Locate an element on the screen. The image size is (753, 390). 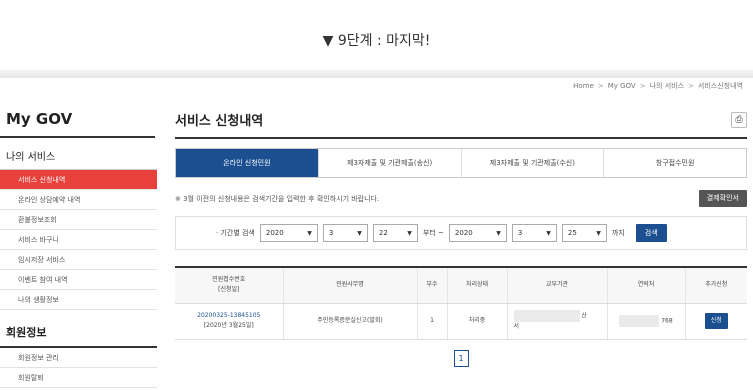
col-contact: 연락처 is located at coordinates (646, 285).